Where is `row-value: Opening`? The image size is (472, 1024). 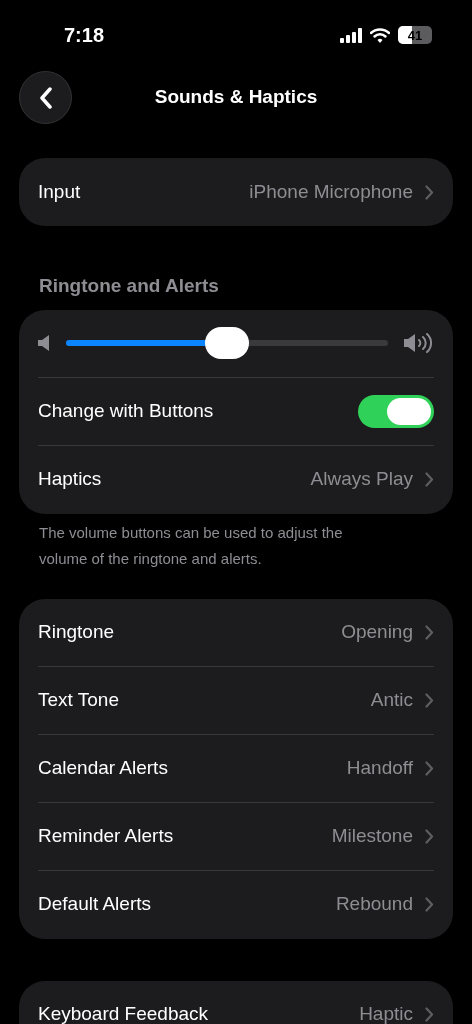
row-value: Opening is located at coordinates (377, 631).